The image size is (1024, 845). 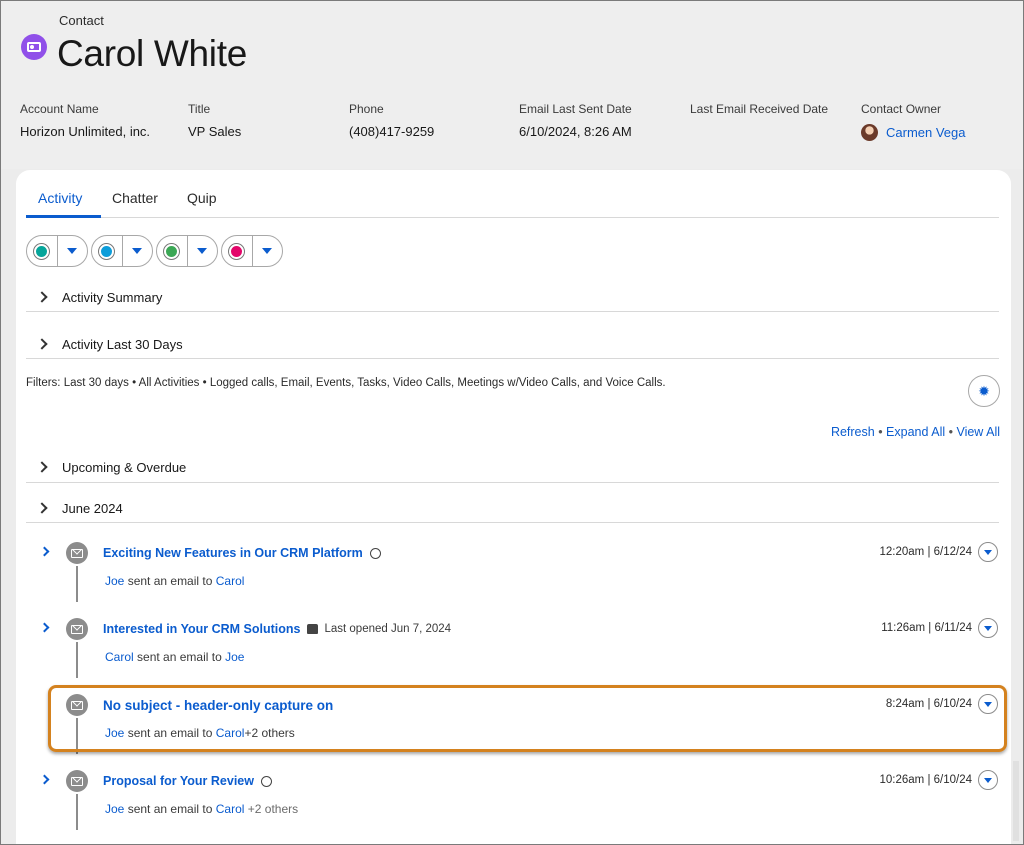 I want to click on scrollbar, so click(x=1016, y=801).